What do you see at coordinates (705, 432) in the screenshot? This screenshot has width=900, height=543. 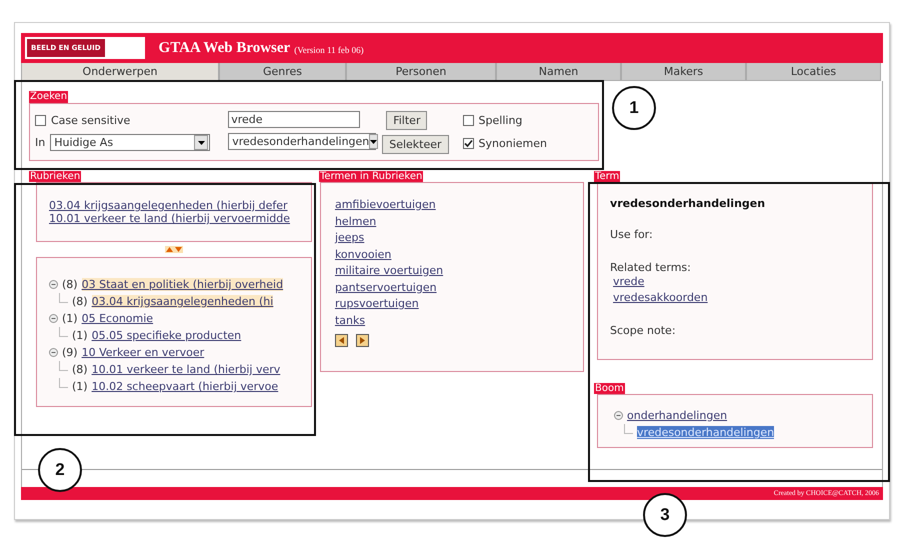 I see `tree-link: vredesonderhandelingen` at bounding box center [705, 432].